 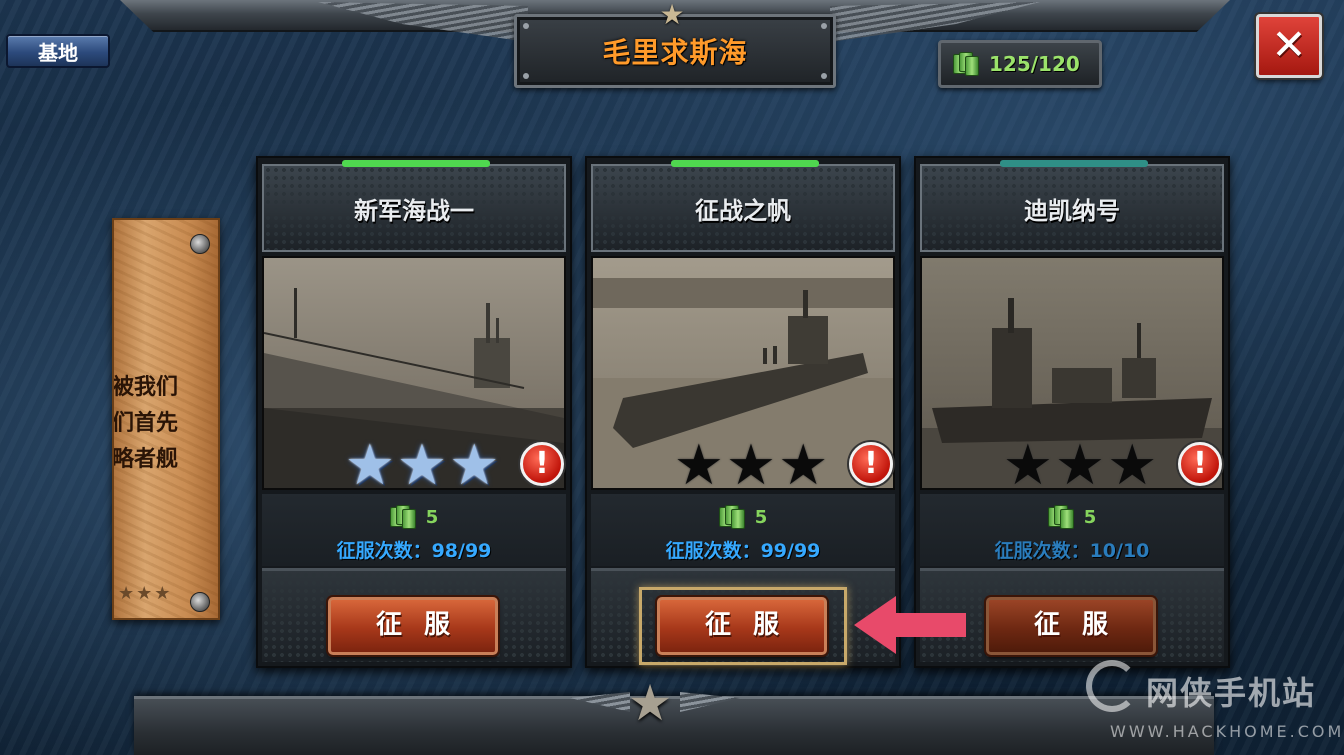 I want to click on resource-counter: 125/120, so click(x=1020, y=64).